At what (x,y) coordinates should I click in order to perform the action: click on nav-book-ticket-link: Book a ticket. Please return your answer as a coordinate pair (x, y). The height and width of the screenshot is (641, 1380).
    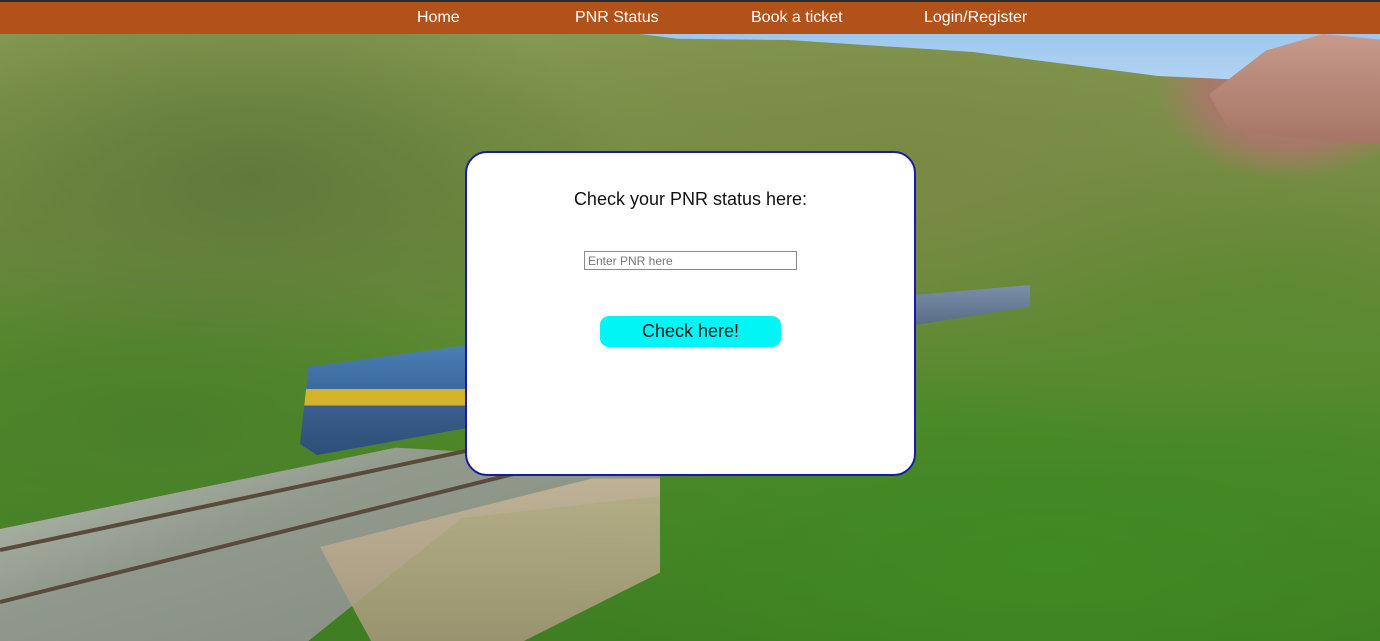
    Looking at the image, I should click on (797, 18).